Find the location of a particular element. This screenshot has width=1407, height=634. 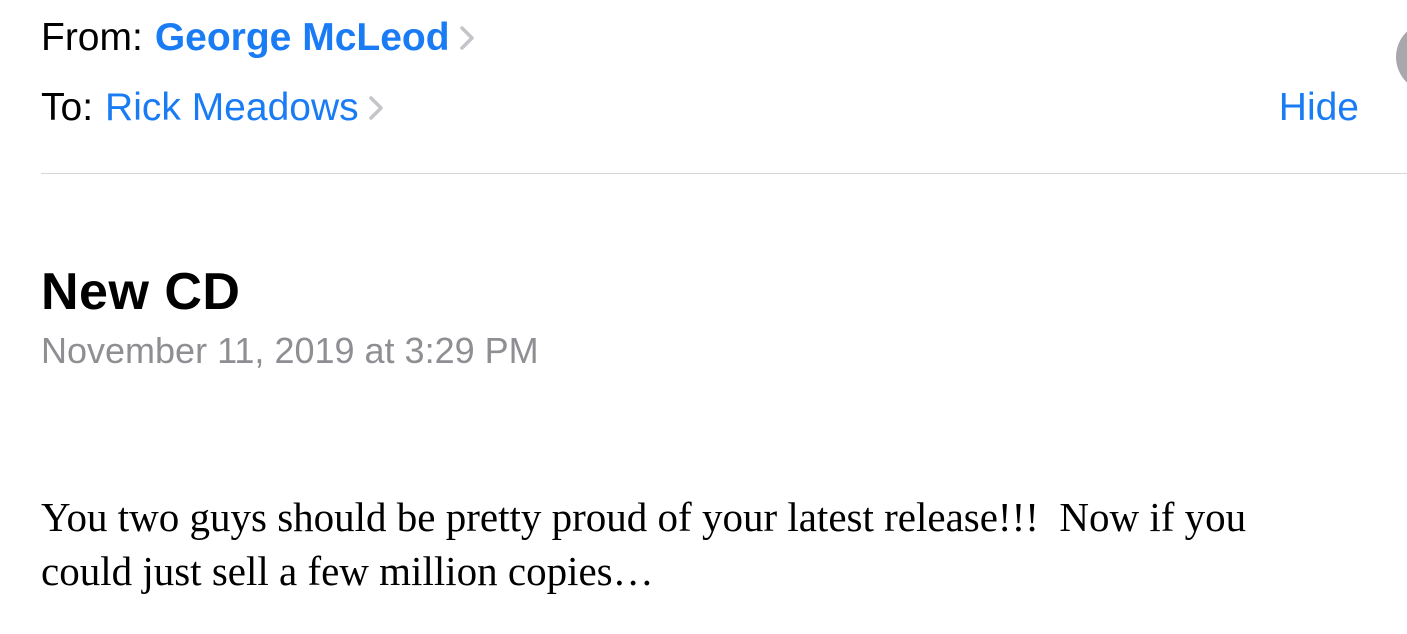

from-label: From: is located at coordinates (92, 37).